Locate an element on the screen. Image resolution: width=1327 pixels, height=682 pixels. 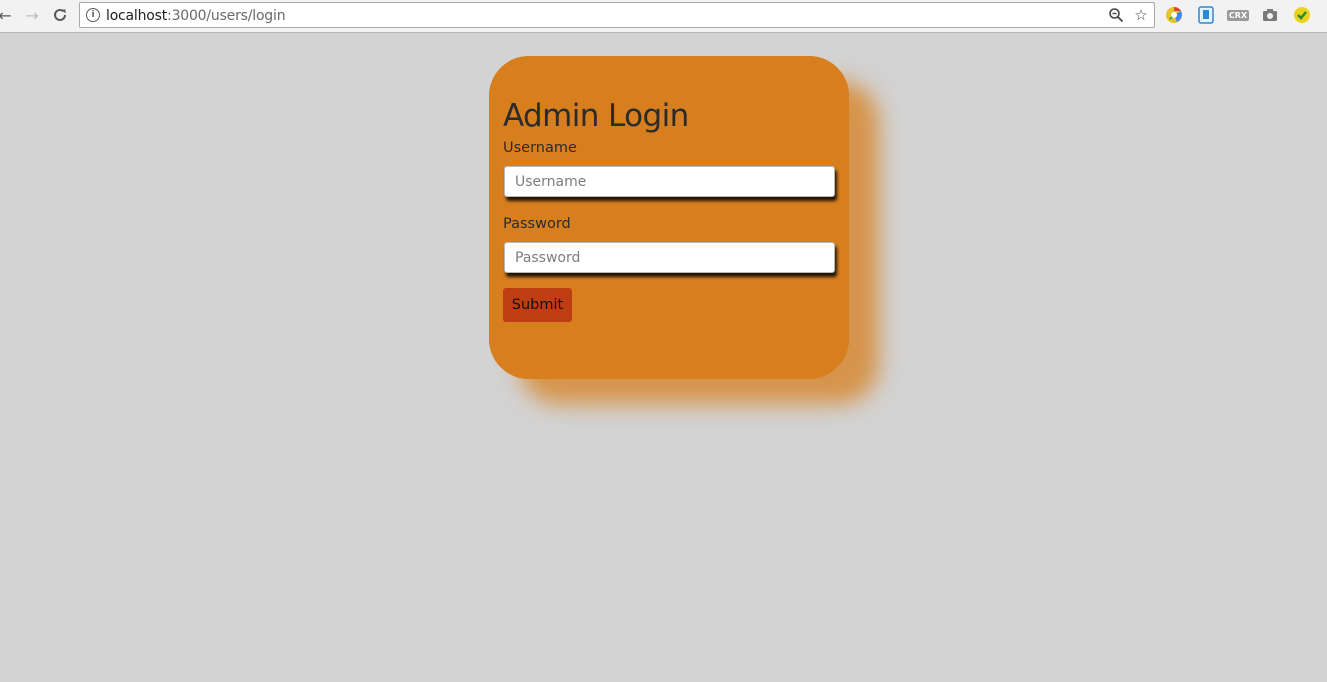
blue-extension-icon is located at coordinates (1206, 15).